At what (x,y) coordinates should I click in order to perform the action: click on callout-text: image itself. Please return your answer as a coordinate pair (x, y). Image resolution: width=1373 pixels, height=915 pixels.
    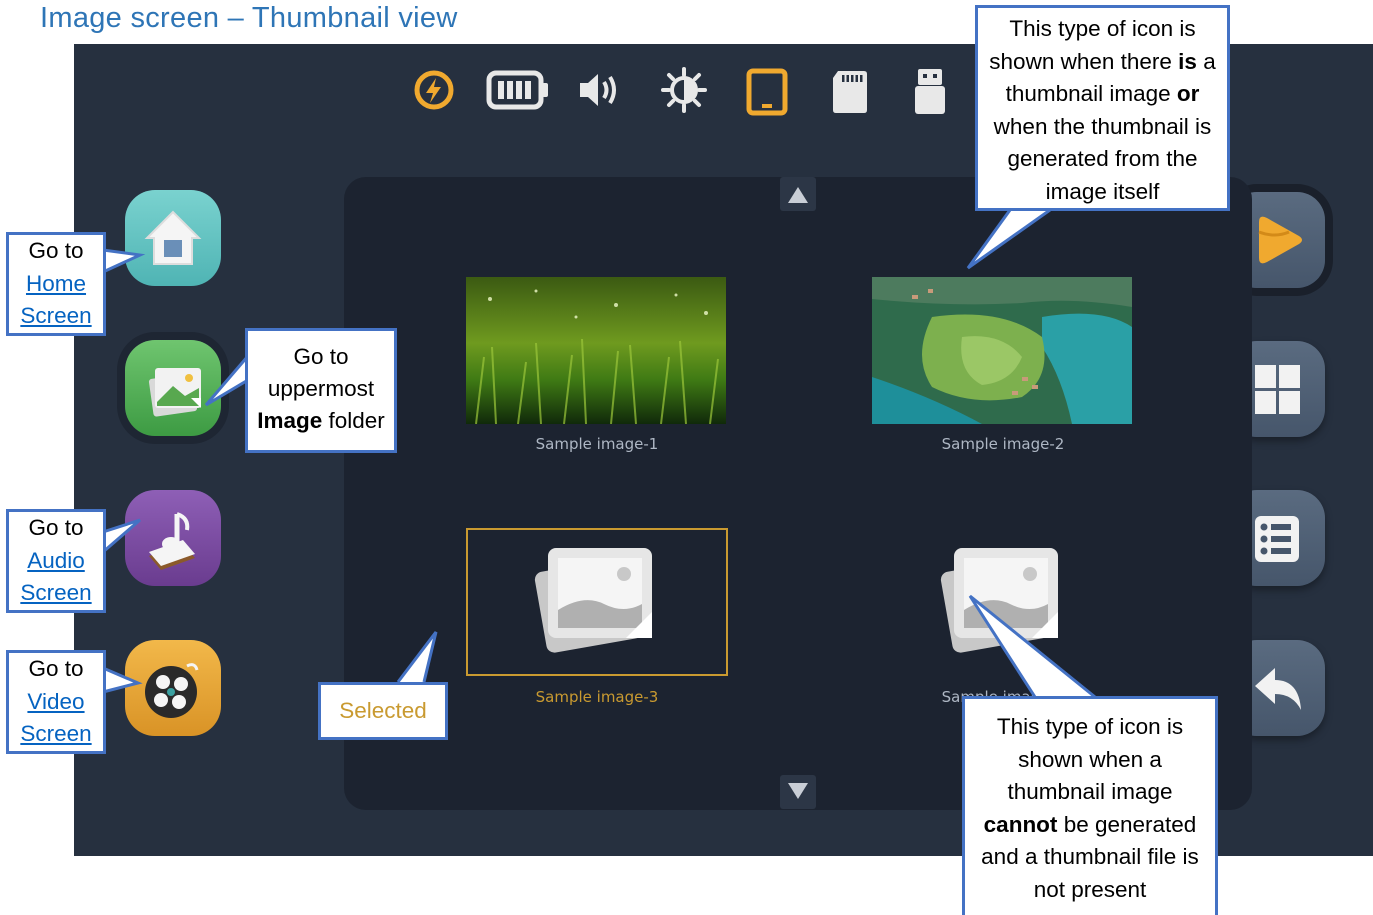
    Looking at the image, I should click on (1102, 191).